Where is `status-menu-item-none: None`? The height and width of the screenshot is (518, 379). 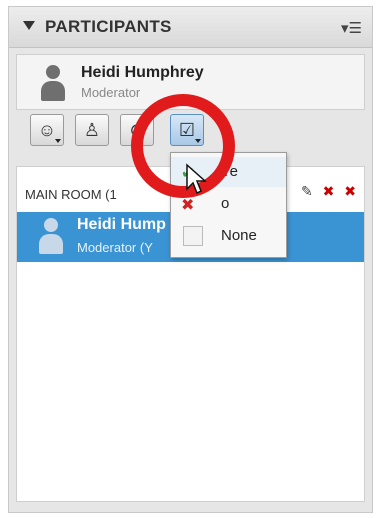 status-menu-item-none: None is located at coordinates (228, 236).